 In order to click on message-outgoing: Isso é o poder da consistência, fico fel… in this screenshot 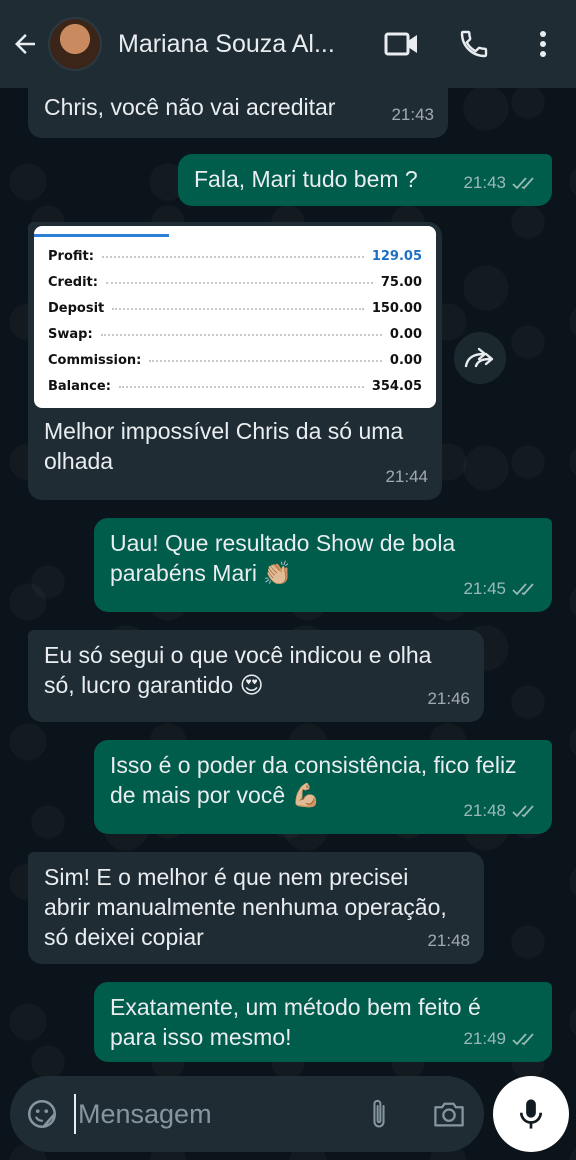, I will do `click(323, 787)`.